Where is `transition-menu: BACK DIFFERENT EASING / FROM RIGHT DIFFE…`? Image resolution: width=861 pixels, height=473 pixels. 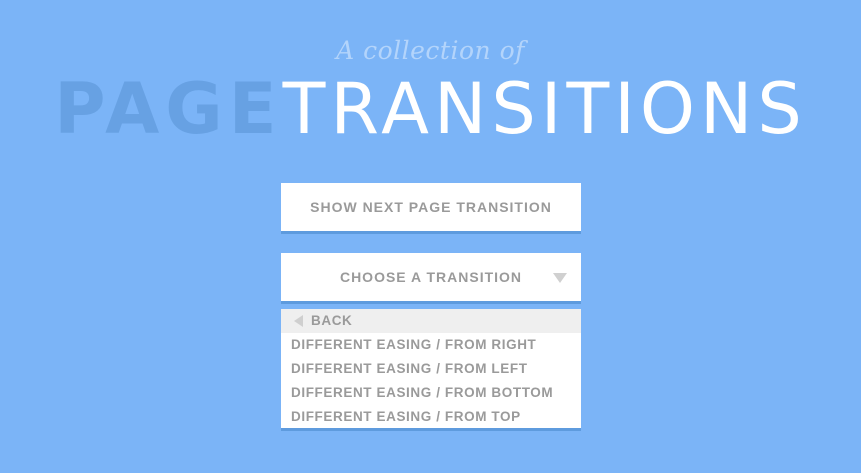
transition-menu: BACK DIFFERENT EASING / FROM RIGHT DIFFE… is located at coordinates (431, 368).